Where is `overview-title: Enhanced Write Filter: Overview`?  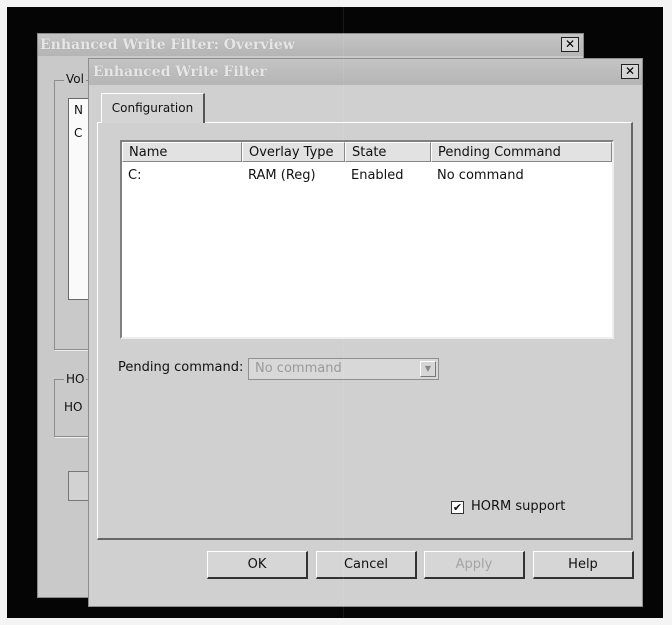 overview-title: Enhanced Write Filter: Overview is located at coordinates (310, 45).